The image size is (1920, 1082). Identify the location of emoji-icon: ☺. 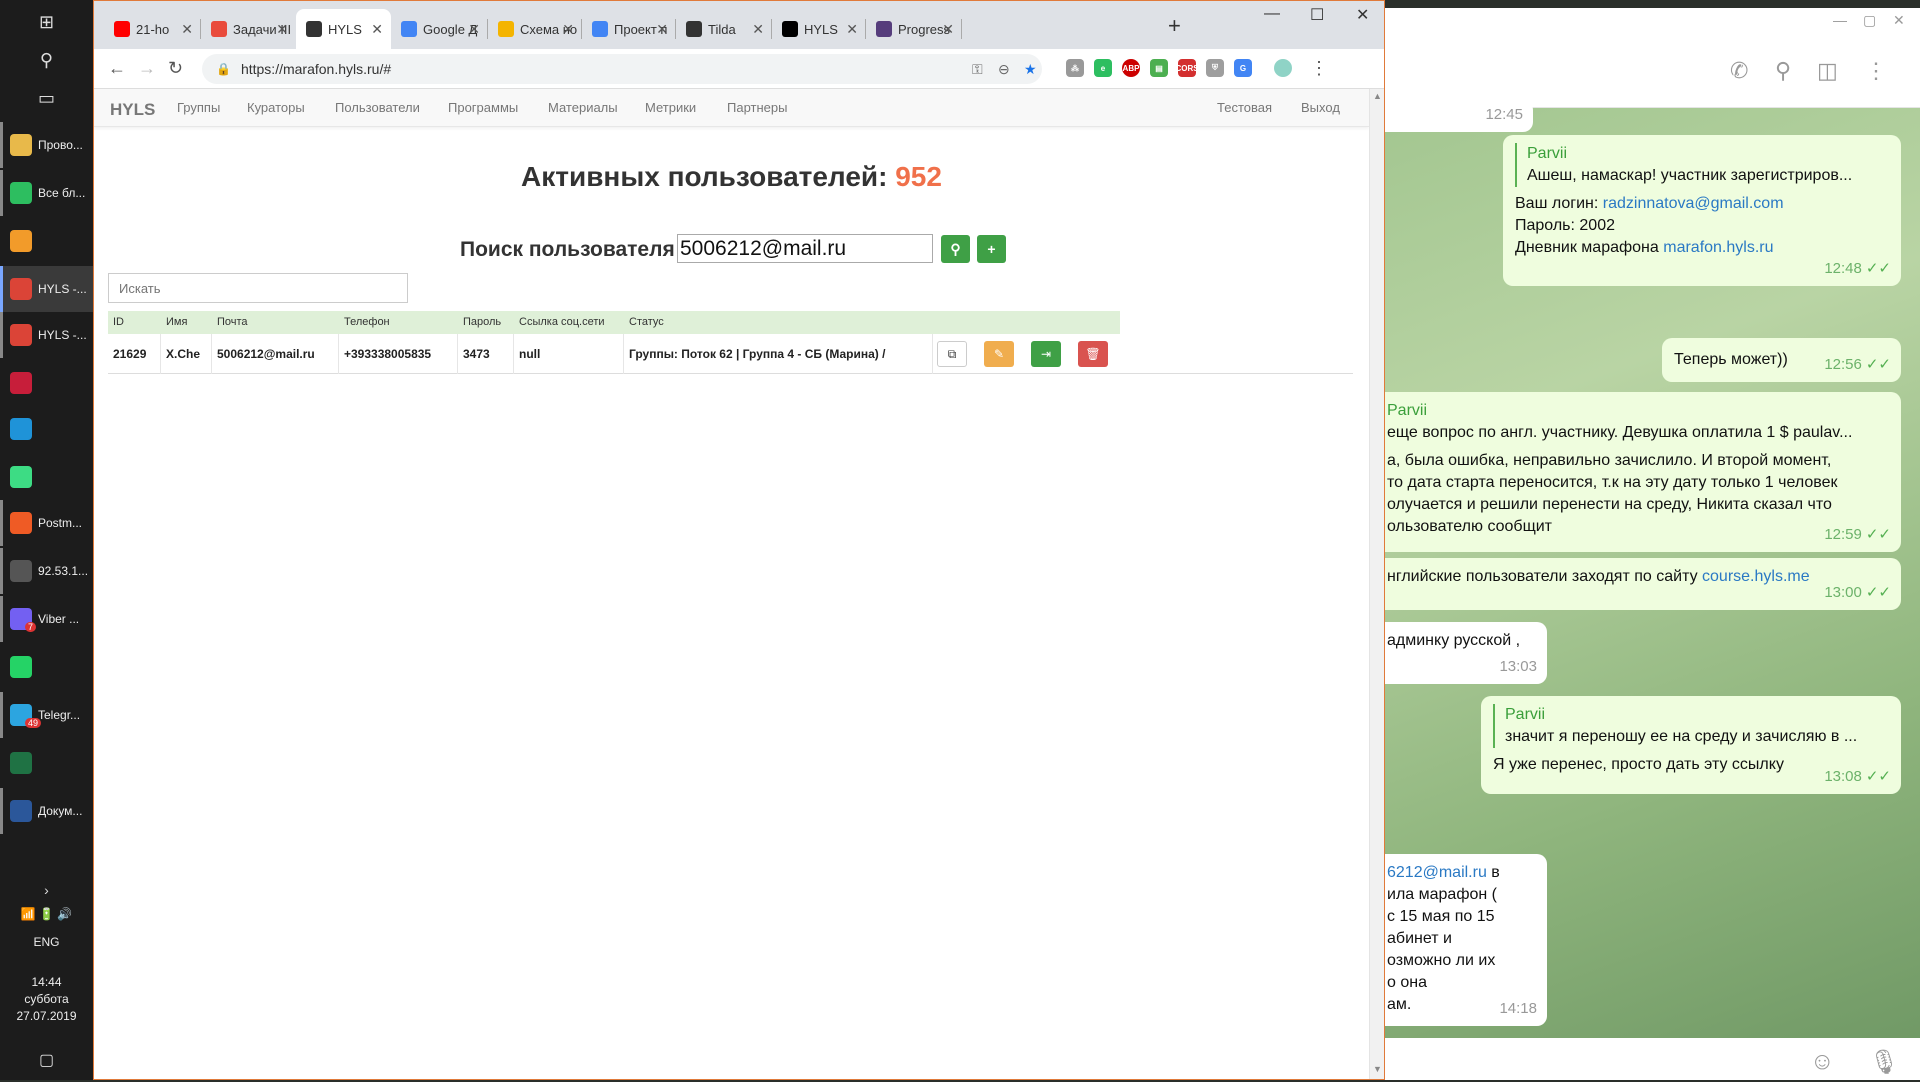
(1822, 1062).